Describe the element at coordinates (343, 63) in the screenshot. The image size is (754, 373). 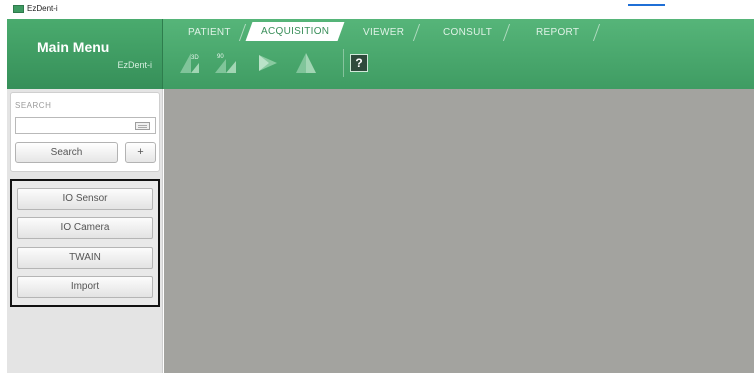
I see `toolbar-separator` at that location.